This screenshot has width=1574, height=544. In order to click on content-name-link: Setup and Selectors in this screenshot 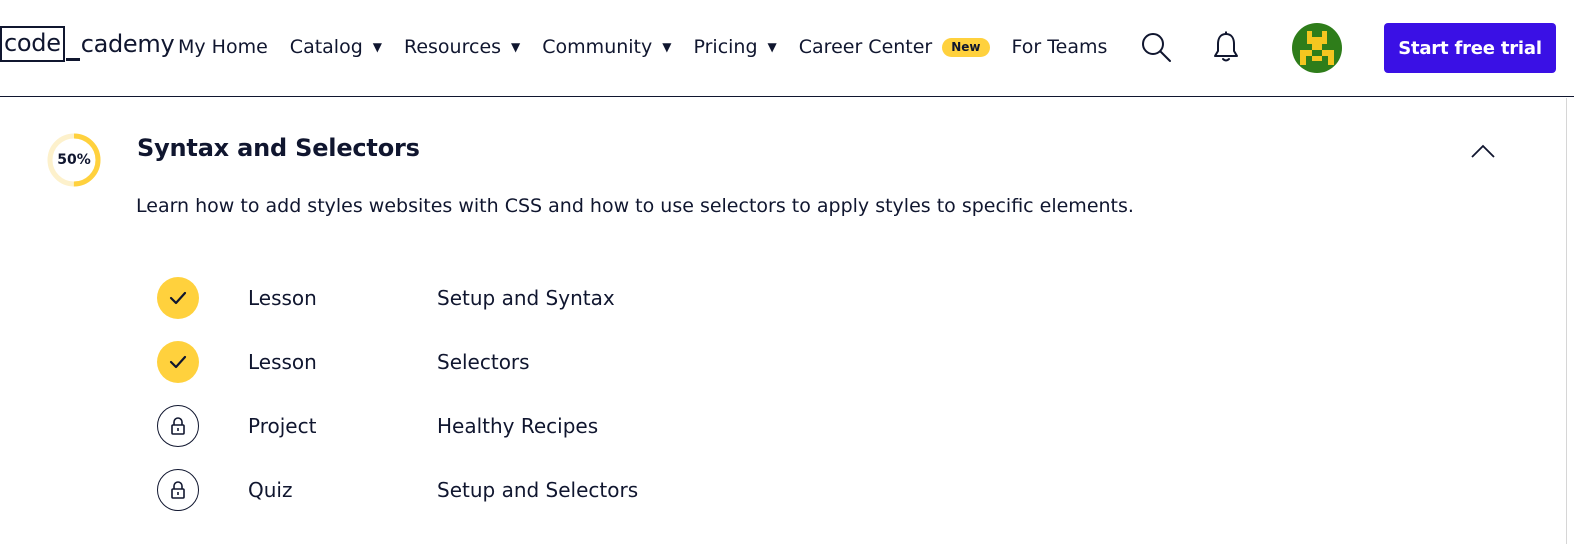, I will do `click(537, 490)`.